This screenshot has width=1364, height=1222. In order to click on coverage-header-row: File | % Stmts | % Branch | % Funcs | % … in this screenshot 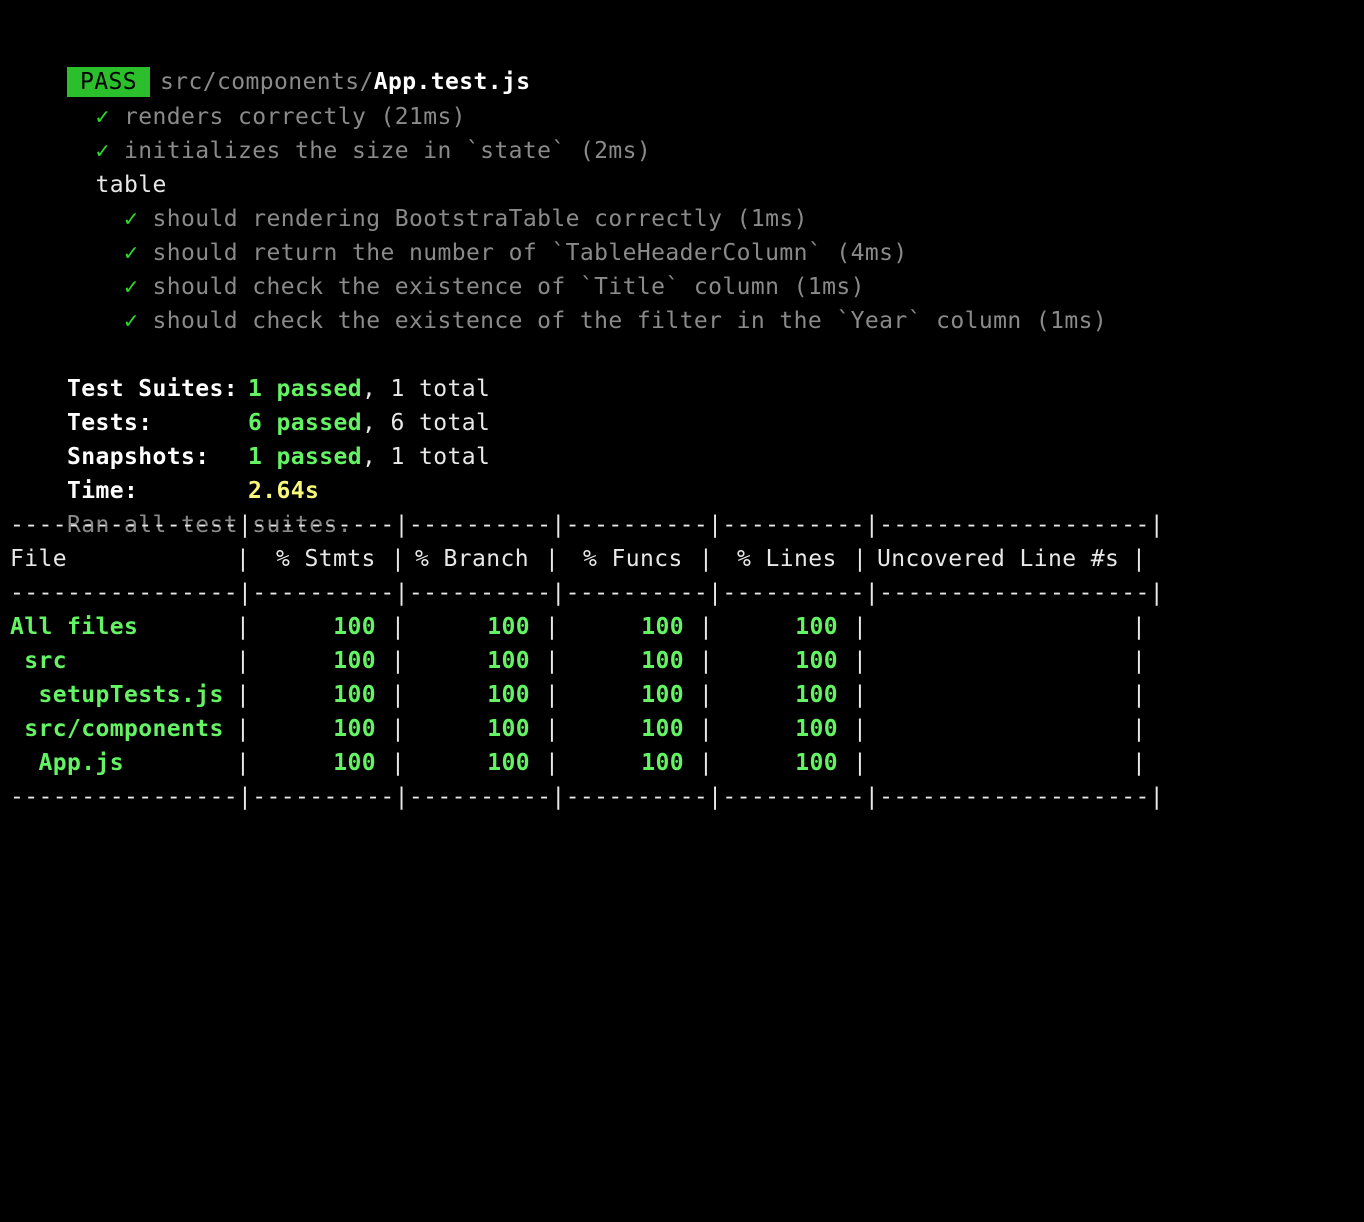, I will do `click(585, 559)`.